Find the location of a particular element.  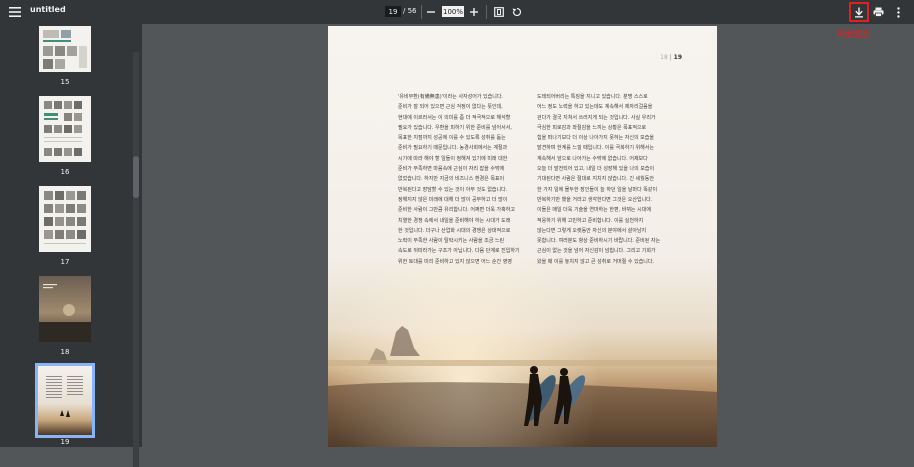

print-button is located at coordinates (878, 12).